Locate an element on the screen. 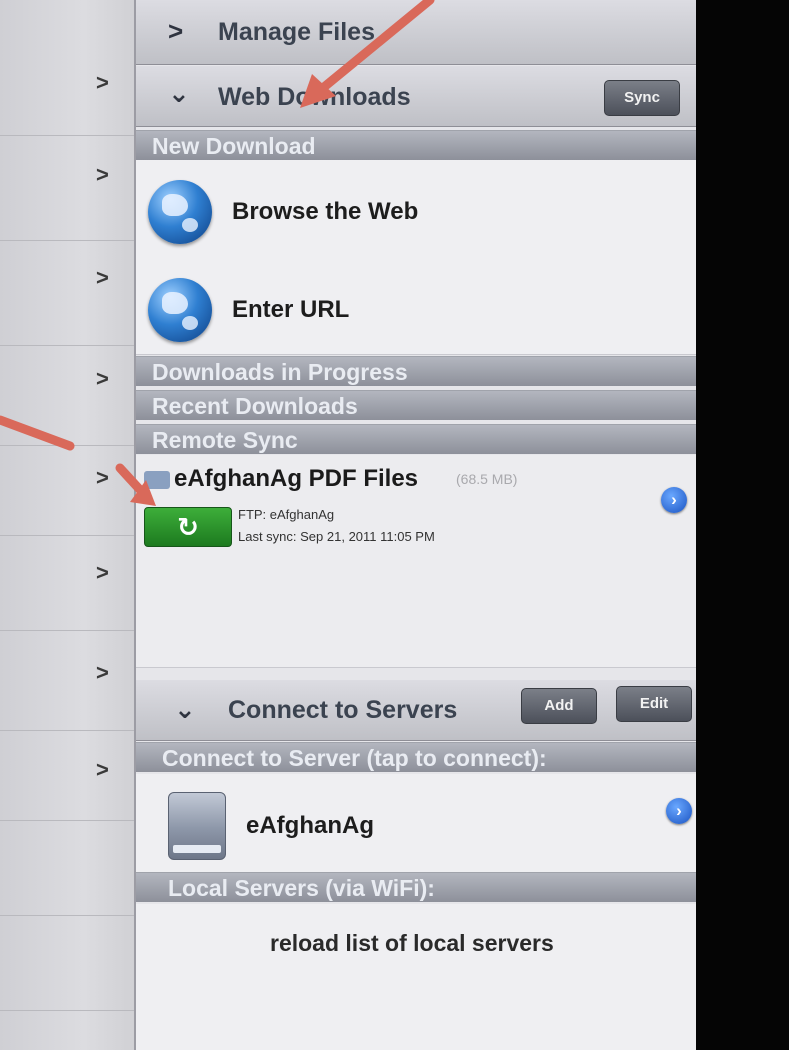  annotation-arrow-middle is located at coordinates (135, 484).